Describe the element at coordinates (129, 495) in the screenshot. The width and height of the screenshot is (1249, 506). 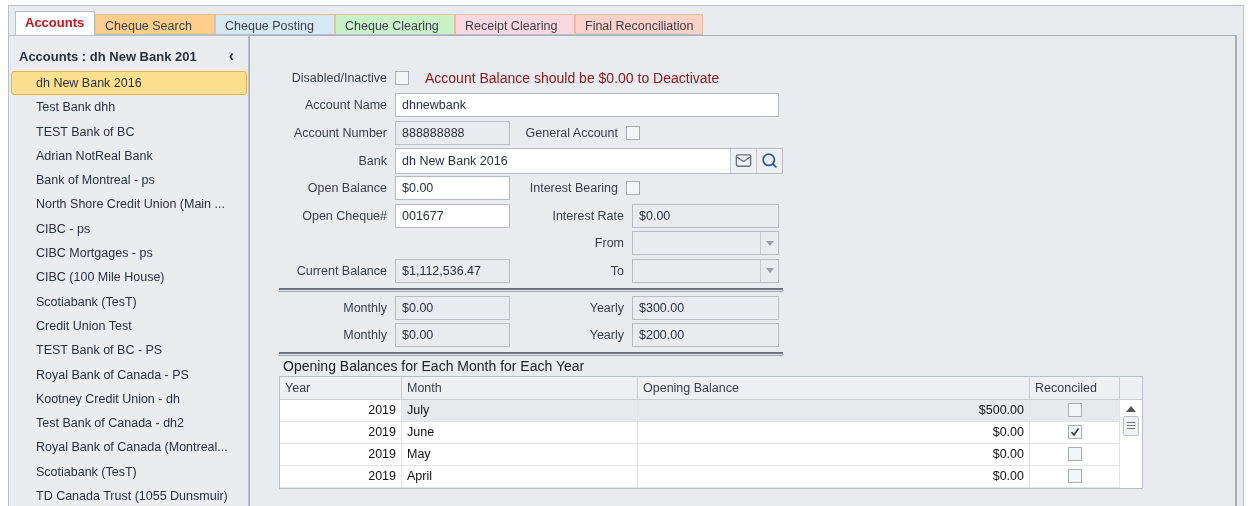
I see `sidebar-item: TD Canada Trust (1055 Dunsmuir)` at that location.